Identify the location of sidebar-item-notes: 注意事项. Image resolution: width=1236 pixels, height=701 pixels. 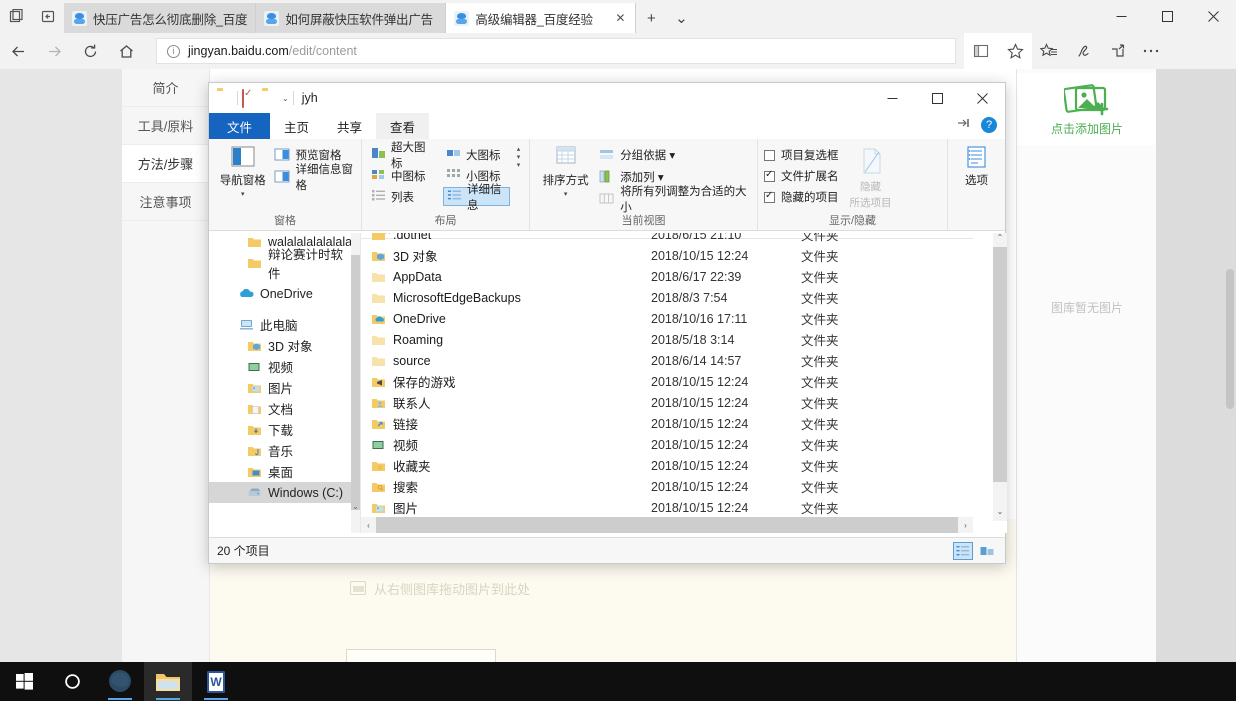
(165, 202).